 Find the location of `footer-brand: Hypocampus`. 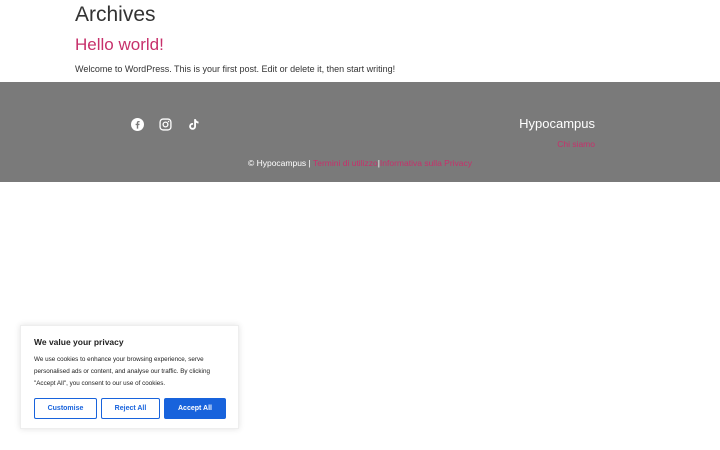

footer-brand: Hypocampus is located at coordinates (557, 123).